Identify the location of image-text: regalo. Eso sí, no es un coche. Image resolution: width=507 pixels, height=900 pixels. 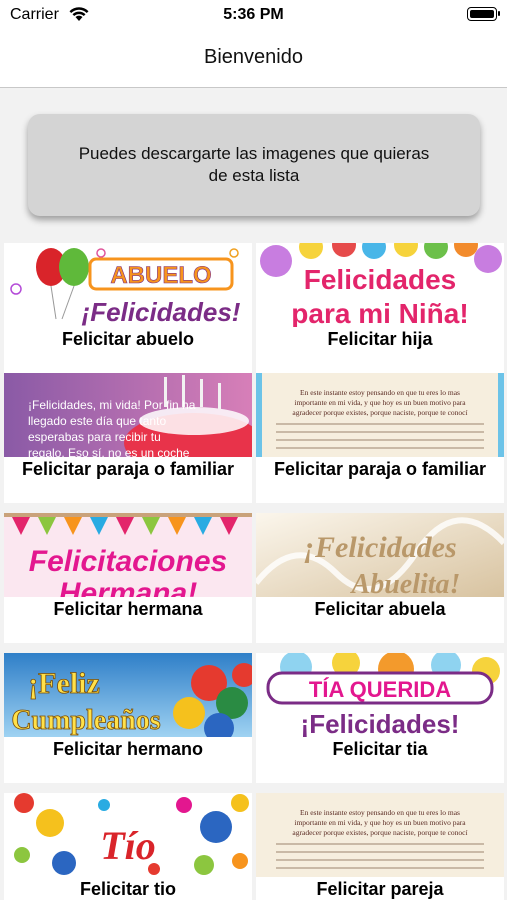
(109, 451).